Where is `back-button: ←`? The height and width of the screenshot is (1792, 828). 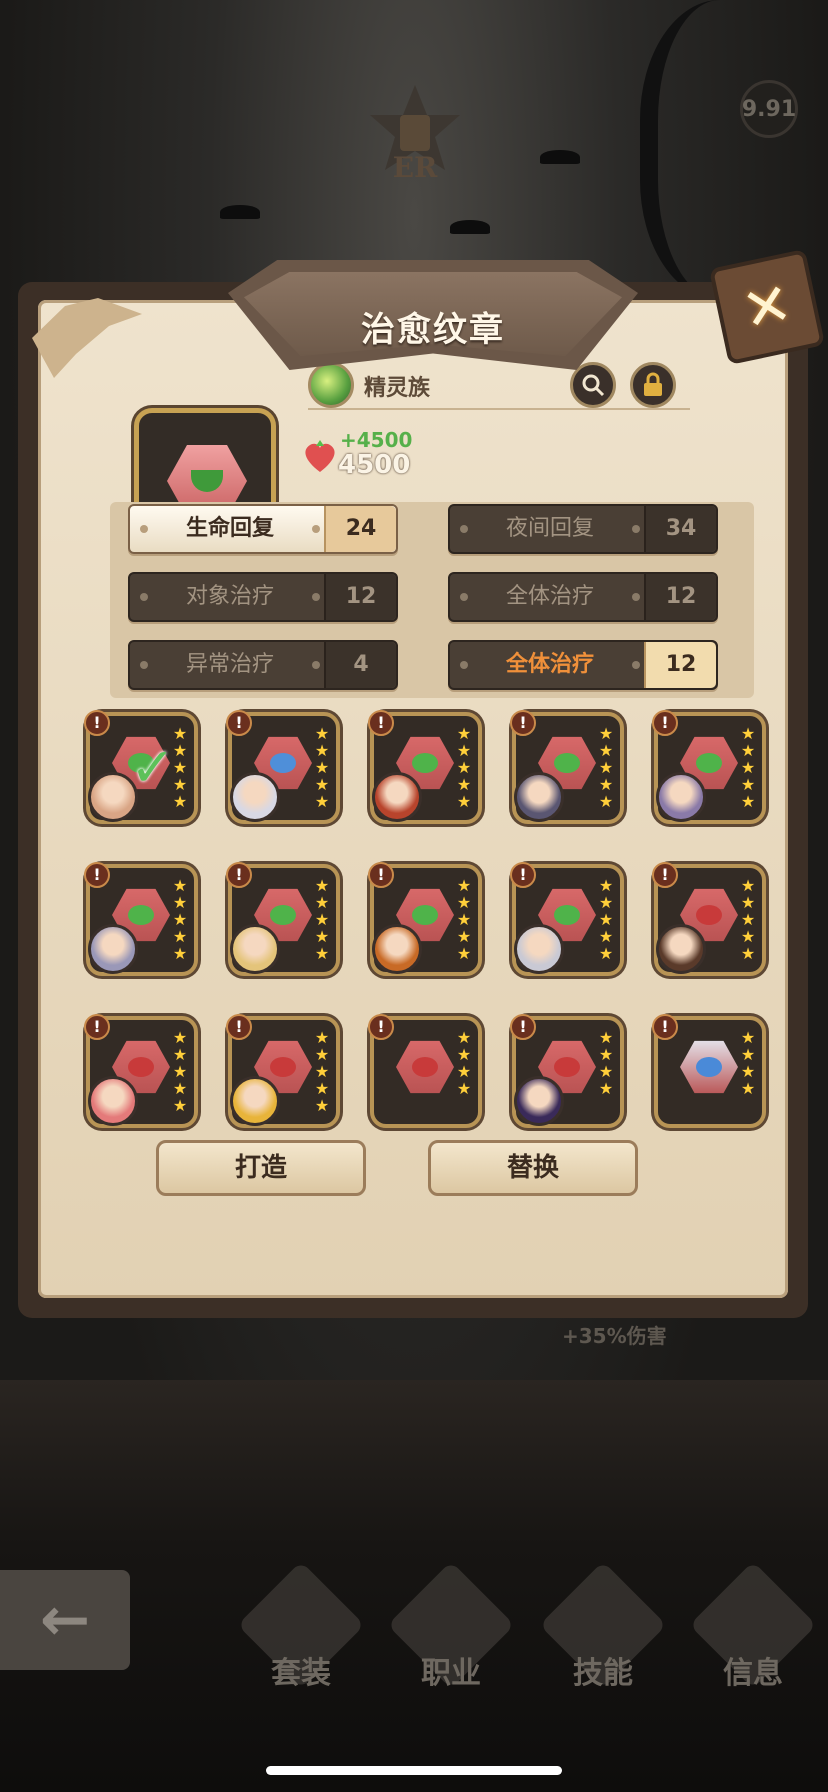
back-button: ← is located at coordinates (65, 1620).